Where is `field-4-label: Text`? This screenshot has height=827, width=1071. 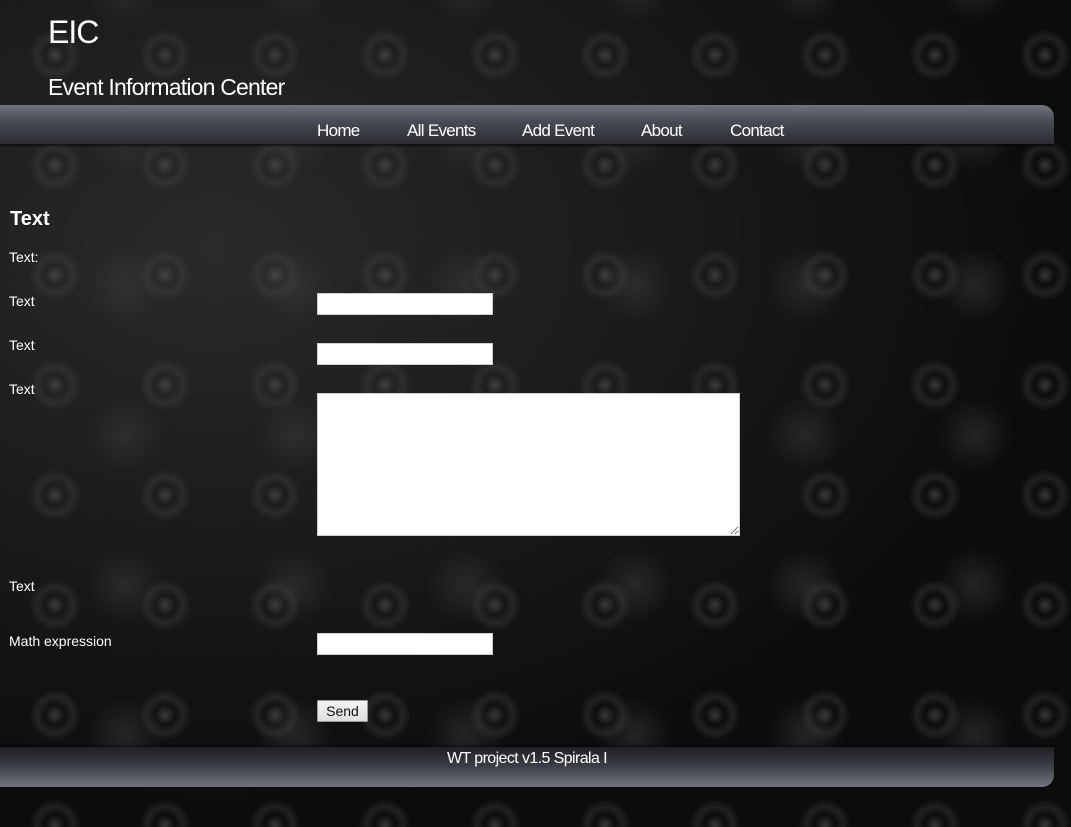 field-4-label: Text is located at coordinates (22, 586).